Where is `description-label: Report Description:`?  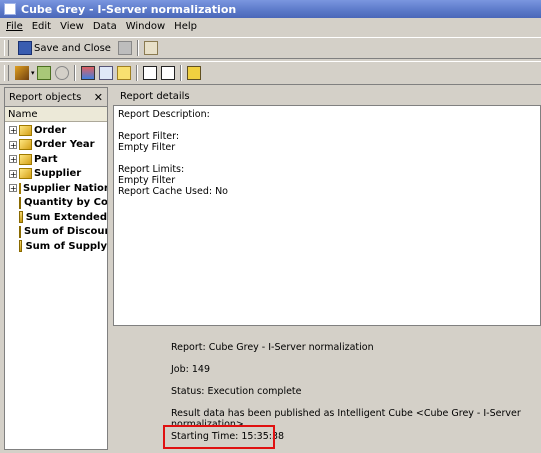 description-label: Report Description: is located at coordinates (164, 114).